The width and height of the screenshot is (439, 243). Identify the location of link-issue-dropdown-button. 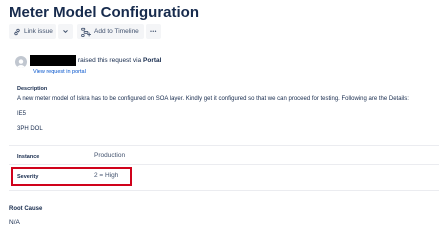
(65, 31).